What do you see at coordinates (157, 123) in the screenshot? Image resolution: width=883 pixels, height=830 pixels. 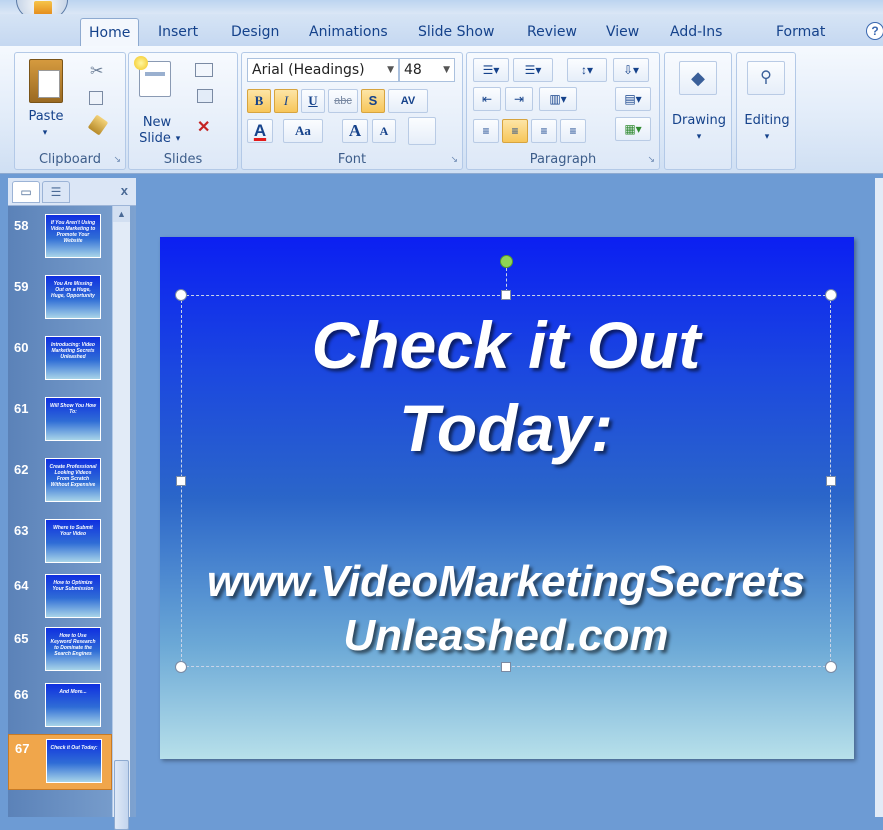 I see `new-slide-label-1: New` at bounding box center [157, 123].